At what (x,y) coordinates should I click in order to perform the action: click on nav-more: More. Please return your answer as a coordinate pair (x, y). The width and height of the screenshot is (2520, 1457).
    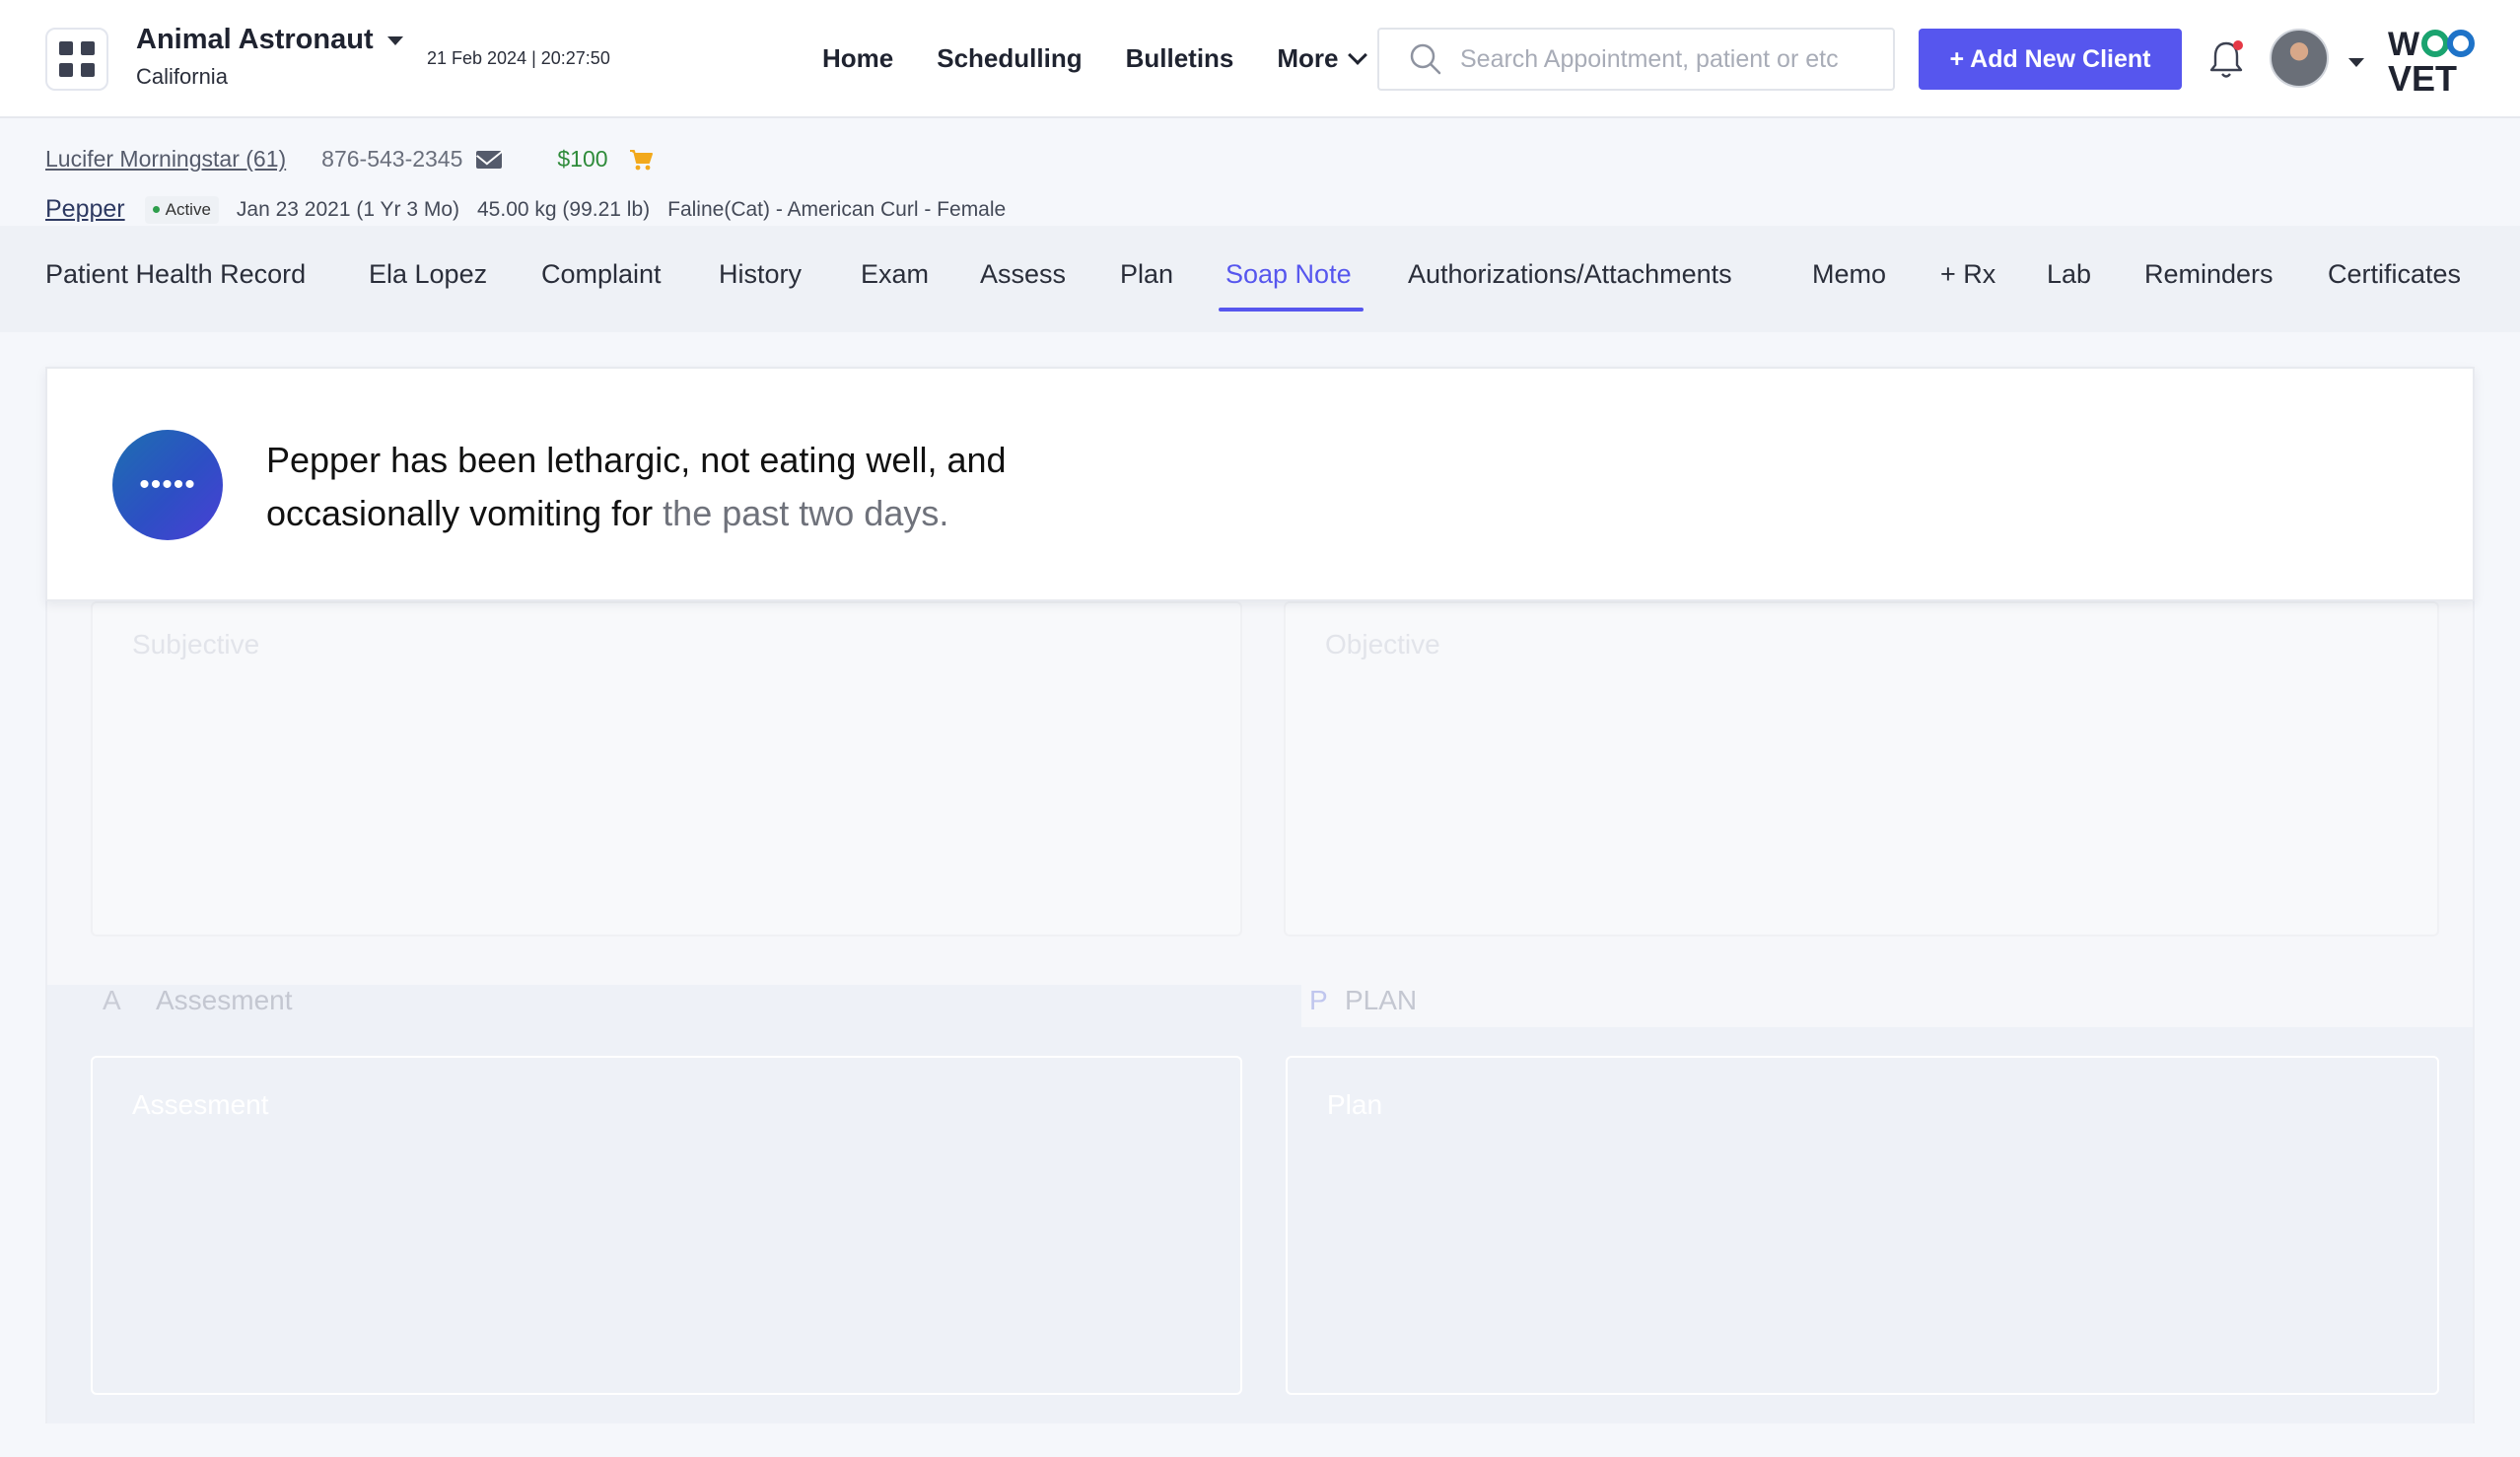
    Looking at the image, I should click on (1322, 59).